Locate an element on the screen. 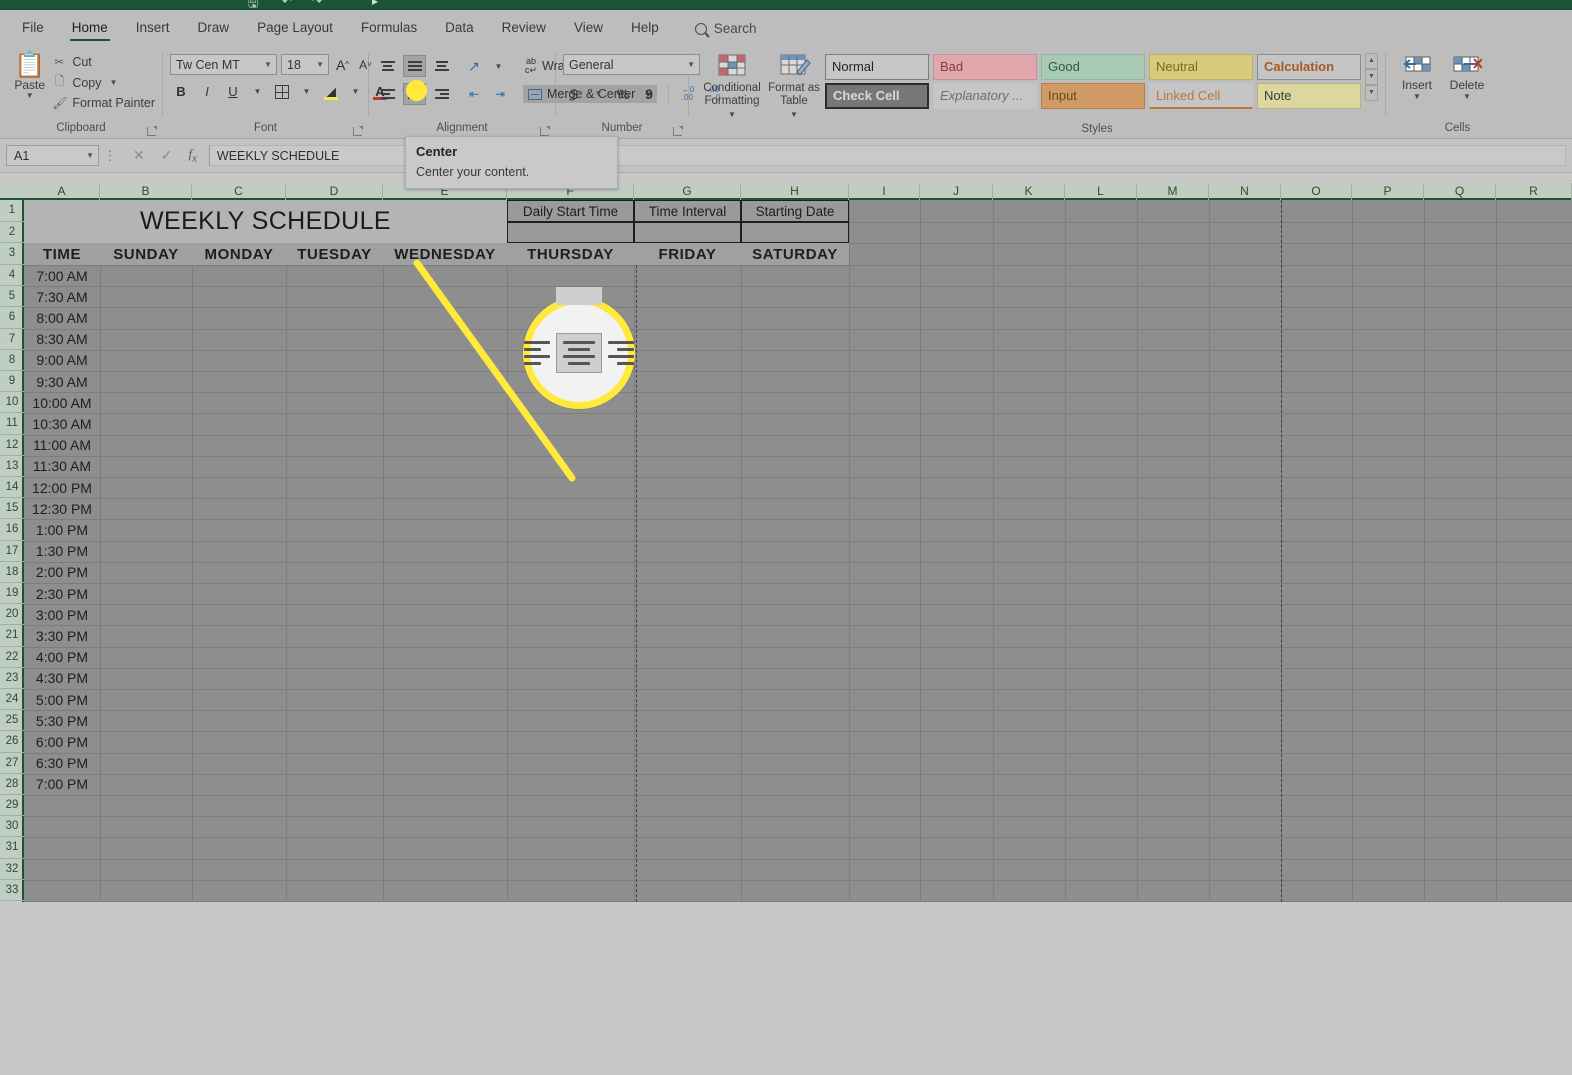 The width and height of the screenshot is (1572, 1075). font-name-combo: Tw Cen MT ▼ is located at coordinates (223, 64).